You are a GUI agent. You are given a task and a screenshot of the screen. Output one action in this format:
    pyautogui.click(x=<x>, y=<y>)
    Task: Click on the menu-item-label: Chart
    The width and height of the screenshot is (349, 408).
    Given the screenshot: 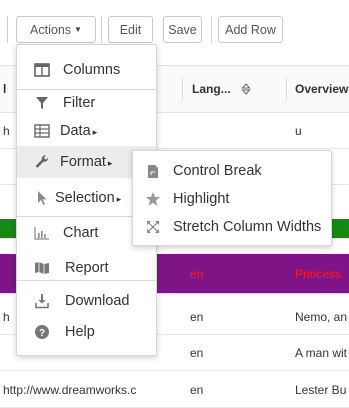 What is the action you would take?
    pyautogui.click(x=81, y=233)
    